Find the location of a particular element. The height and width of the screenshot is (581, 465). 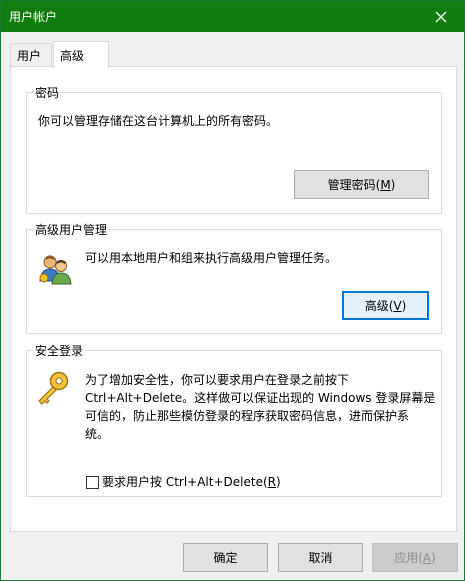

secure-logon-description-line-4: 统。 is located at coordinates (97, 434).